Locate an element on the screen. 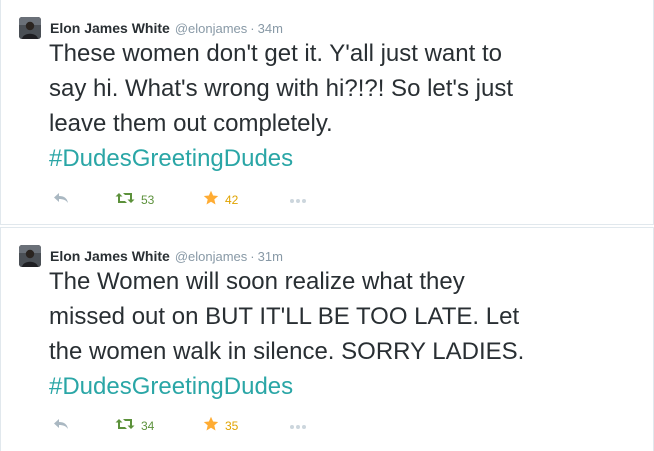 This screenshot has width=654, height=451. retweet-count: 34 is located at coordinates (148, 426).